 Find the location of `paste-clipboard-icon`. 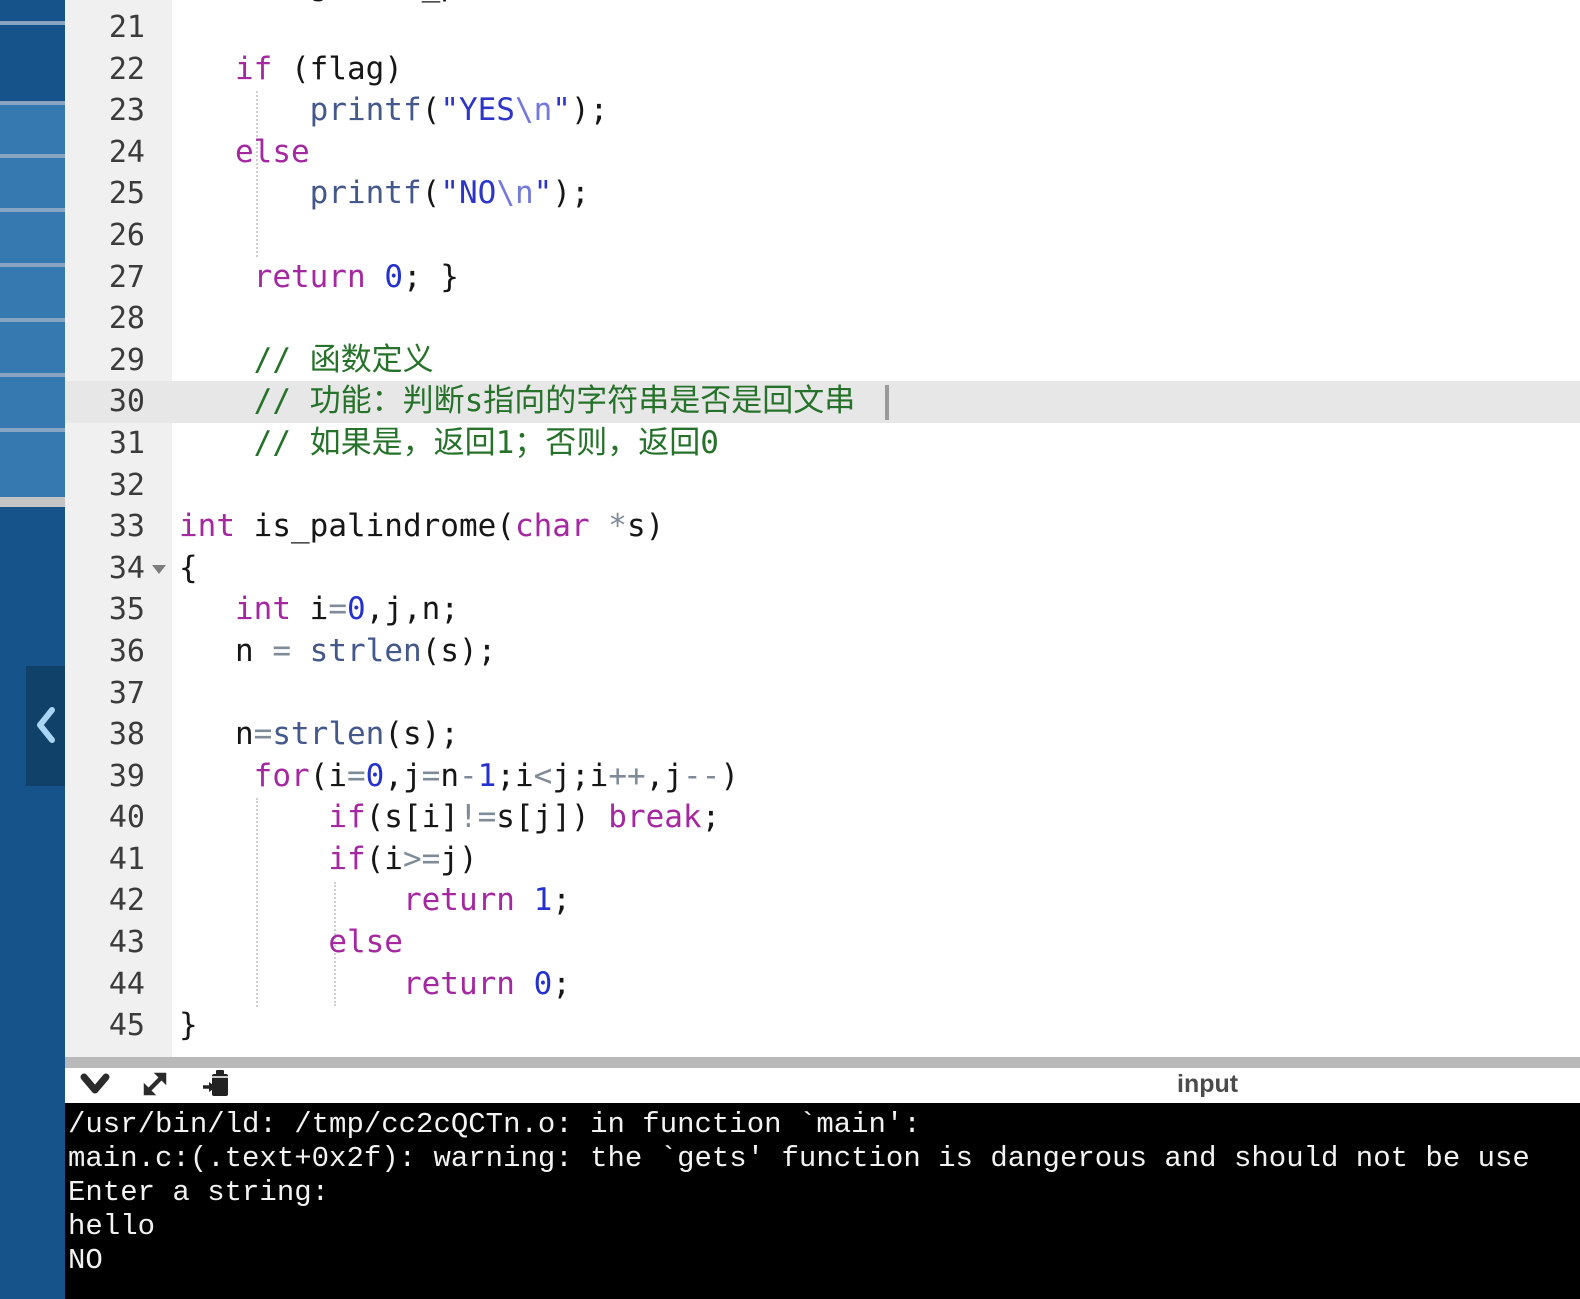

paste-clipboard-icon is located at coordinates (217, 1085).